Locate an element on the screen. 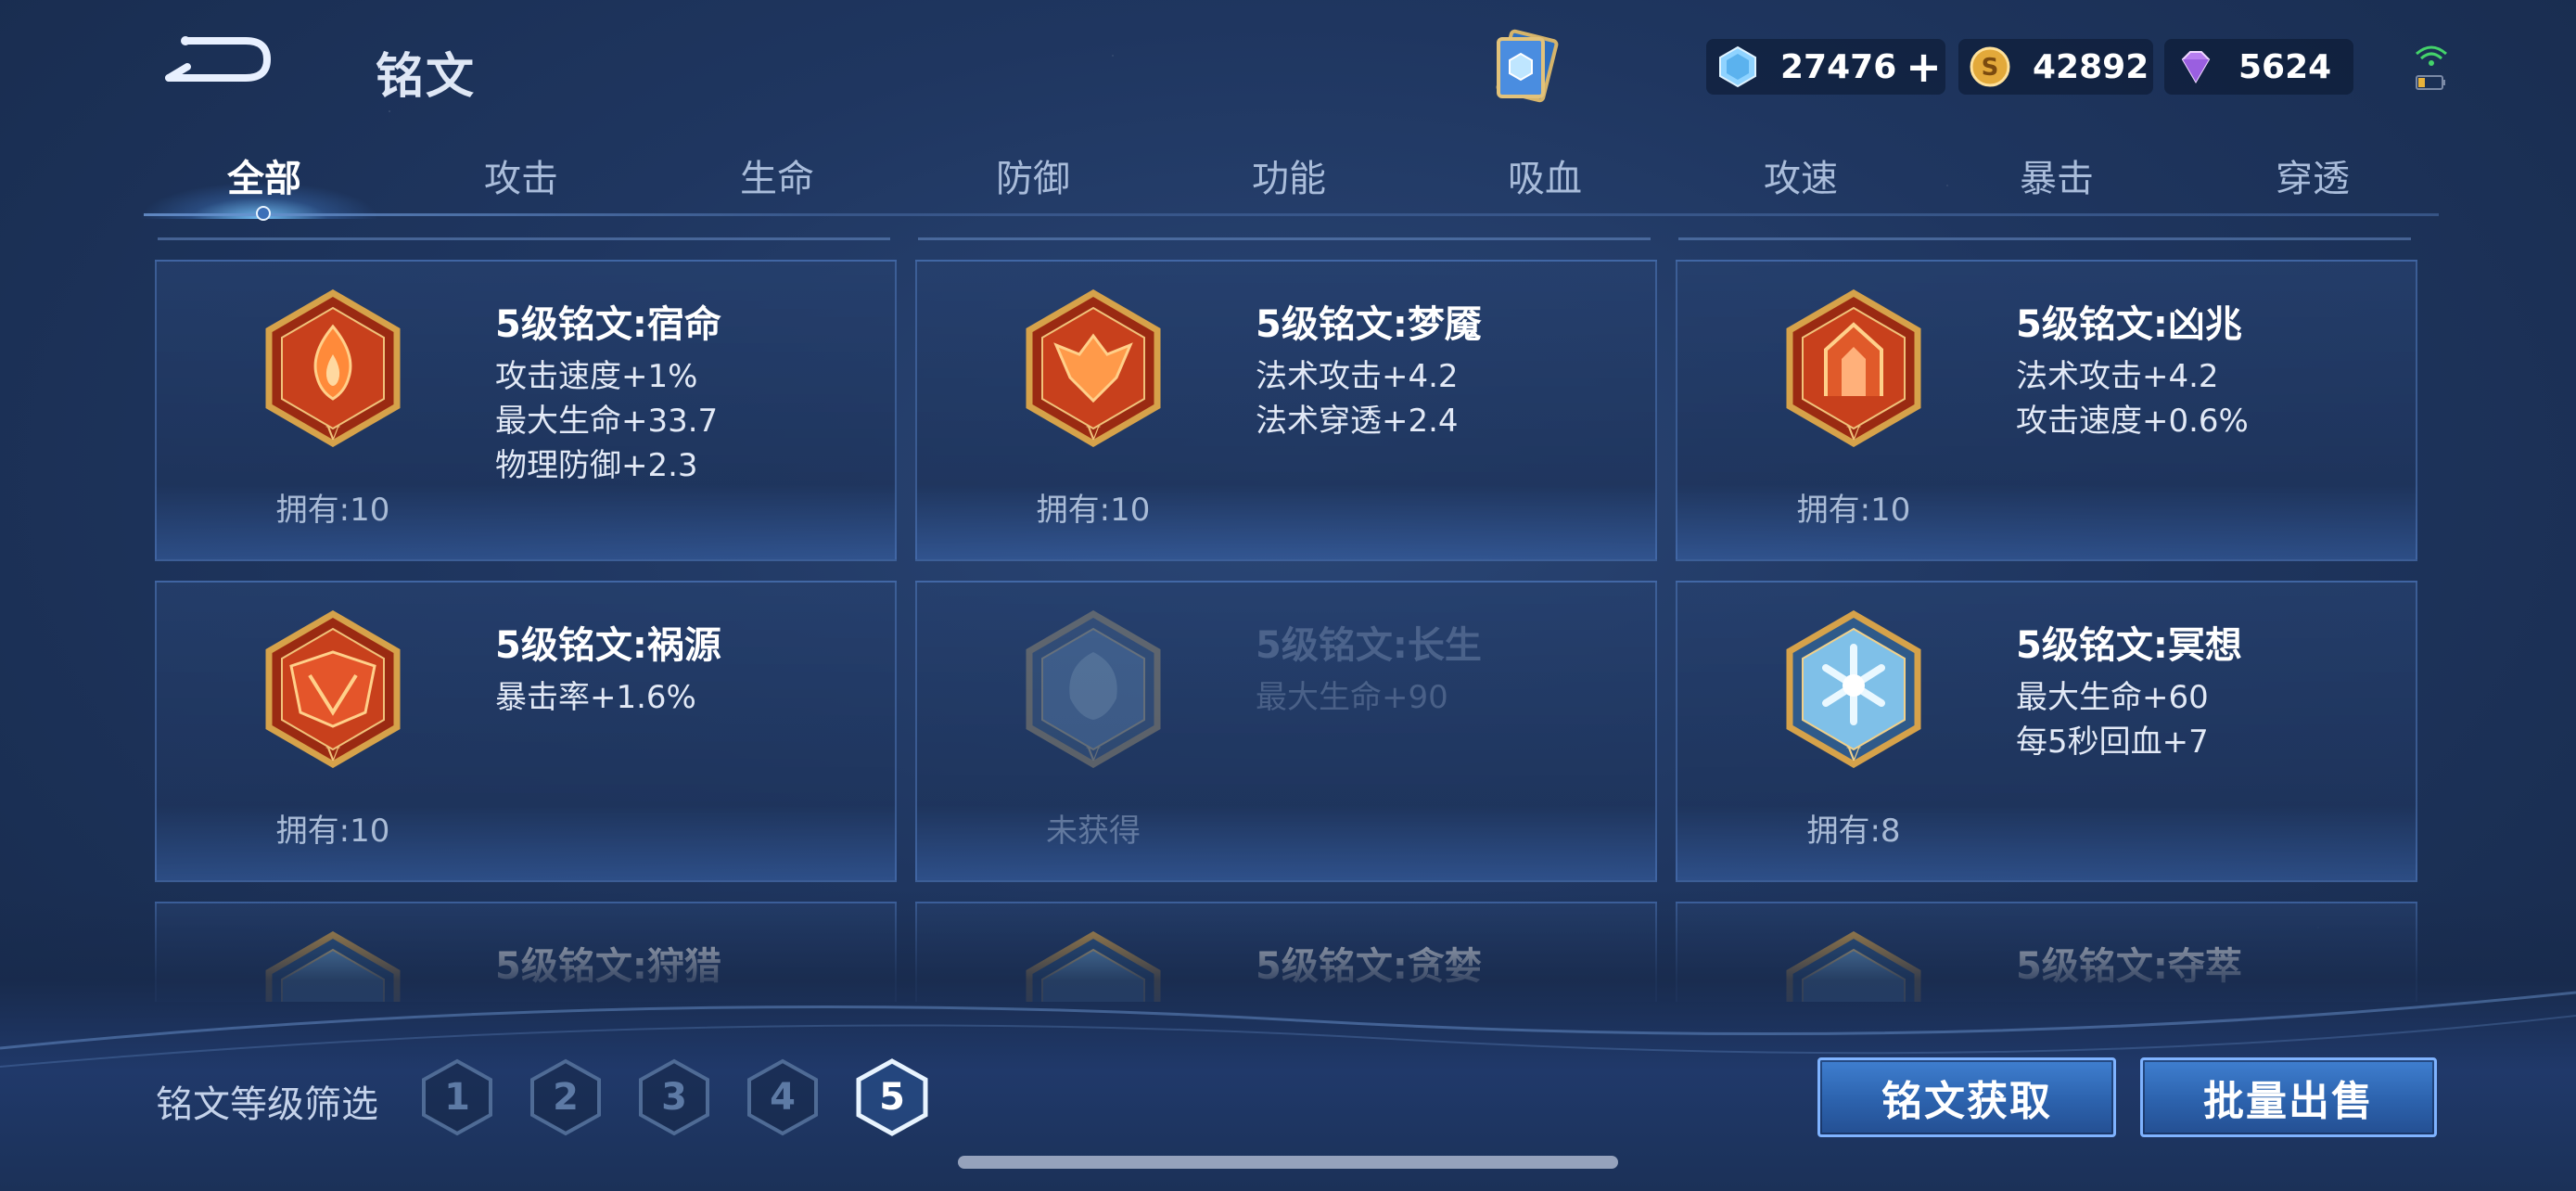 The height and width of the screenshot is (1191, 2576). add-crystal-icon: + is located at coordinates (1924, 66).